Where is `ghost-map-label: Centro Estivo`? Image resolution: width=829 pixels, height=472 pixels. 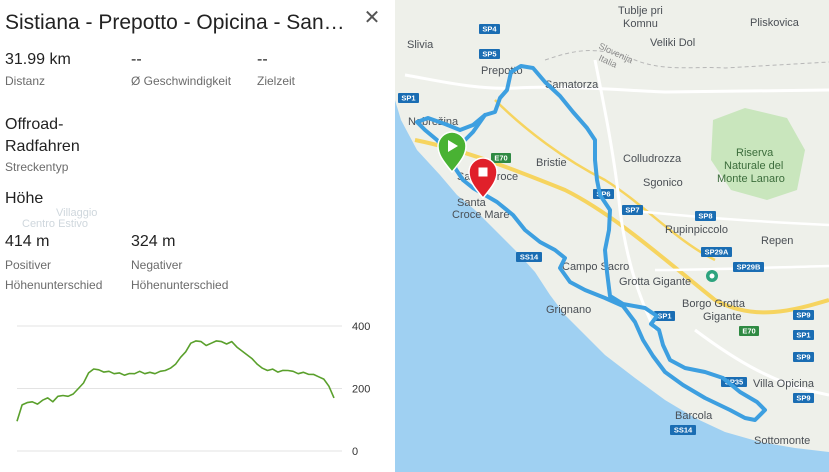 ghost-map-label: Centro Estivo is located at coordinates (55, 224).